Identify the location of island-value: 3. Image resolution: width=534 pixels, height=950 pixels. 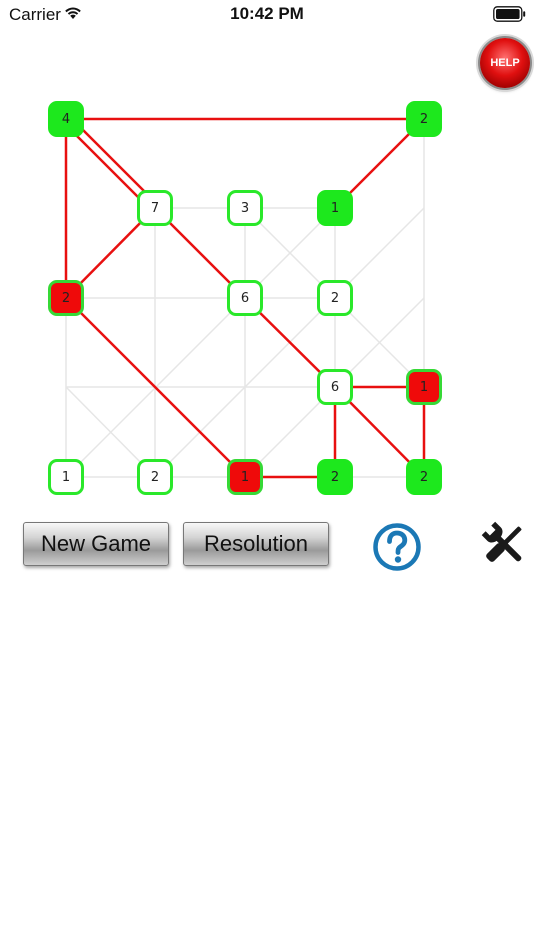
(245, 208).